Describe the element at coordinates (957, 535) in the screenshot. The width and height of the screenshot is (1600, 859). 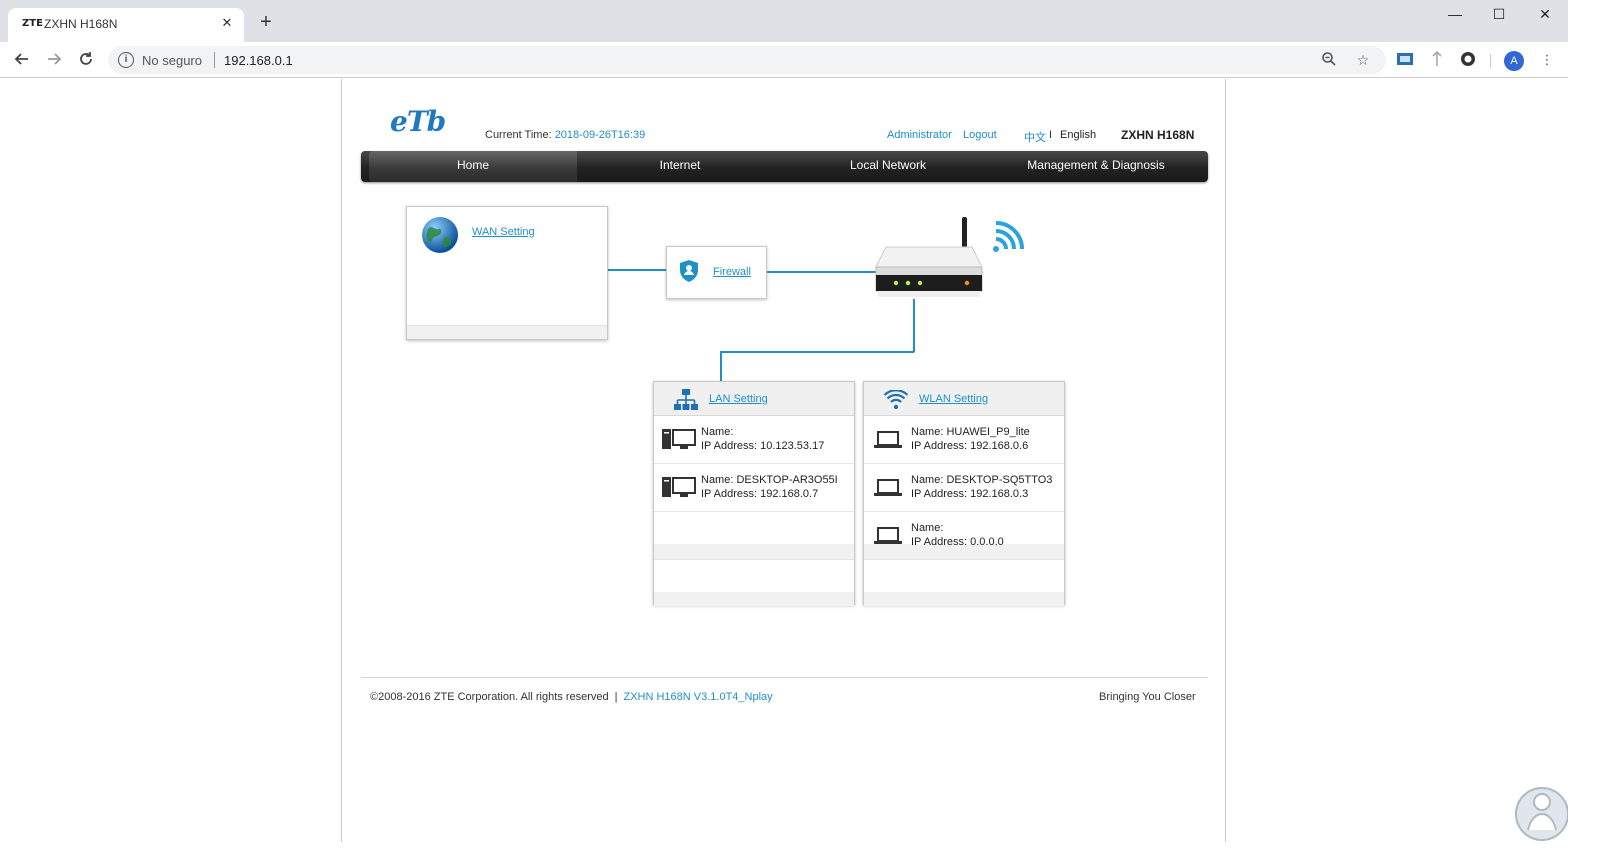
I see `wlan-device-info: Name: IP Address: 0.0.0.0` at that location.